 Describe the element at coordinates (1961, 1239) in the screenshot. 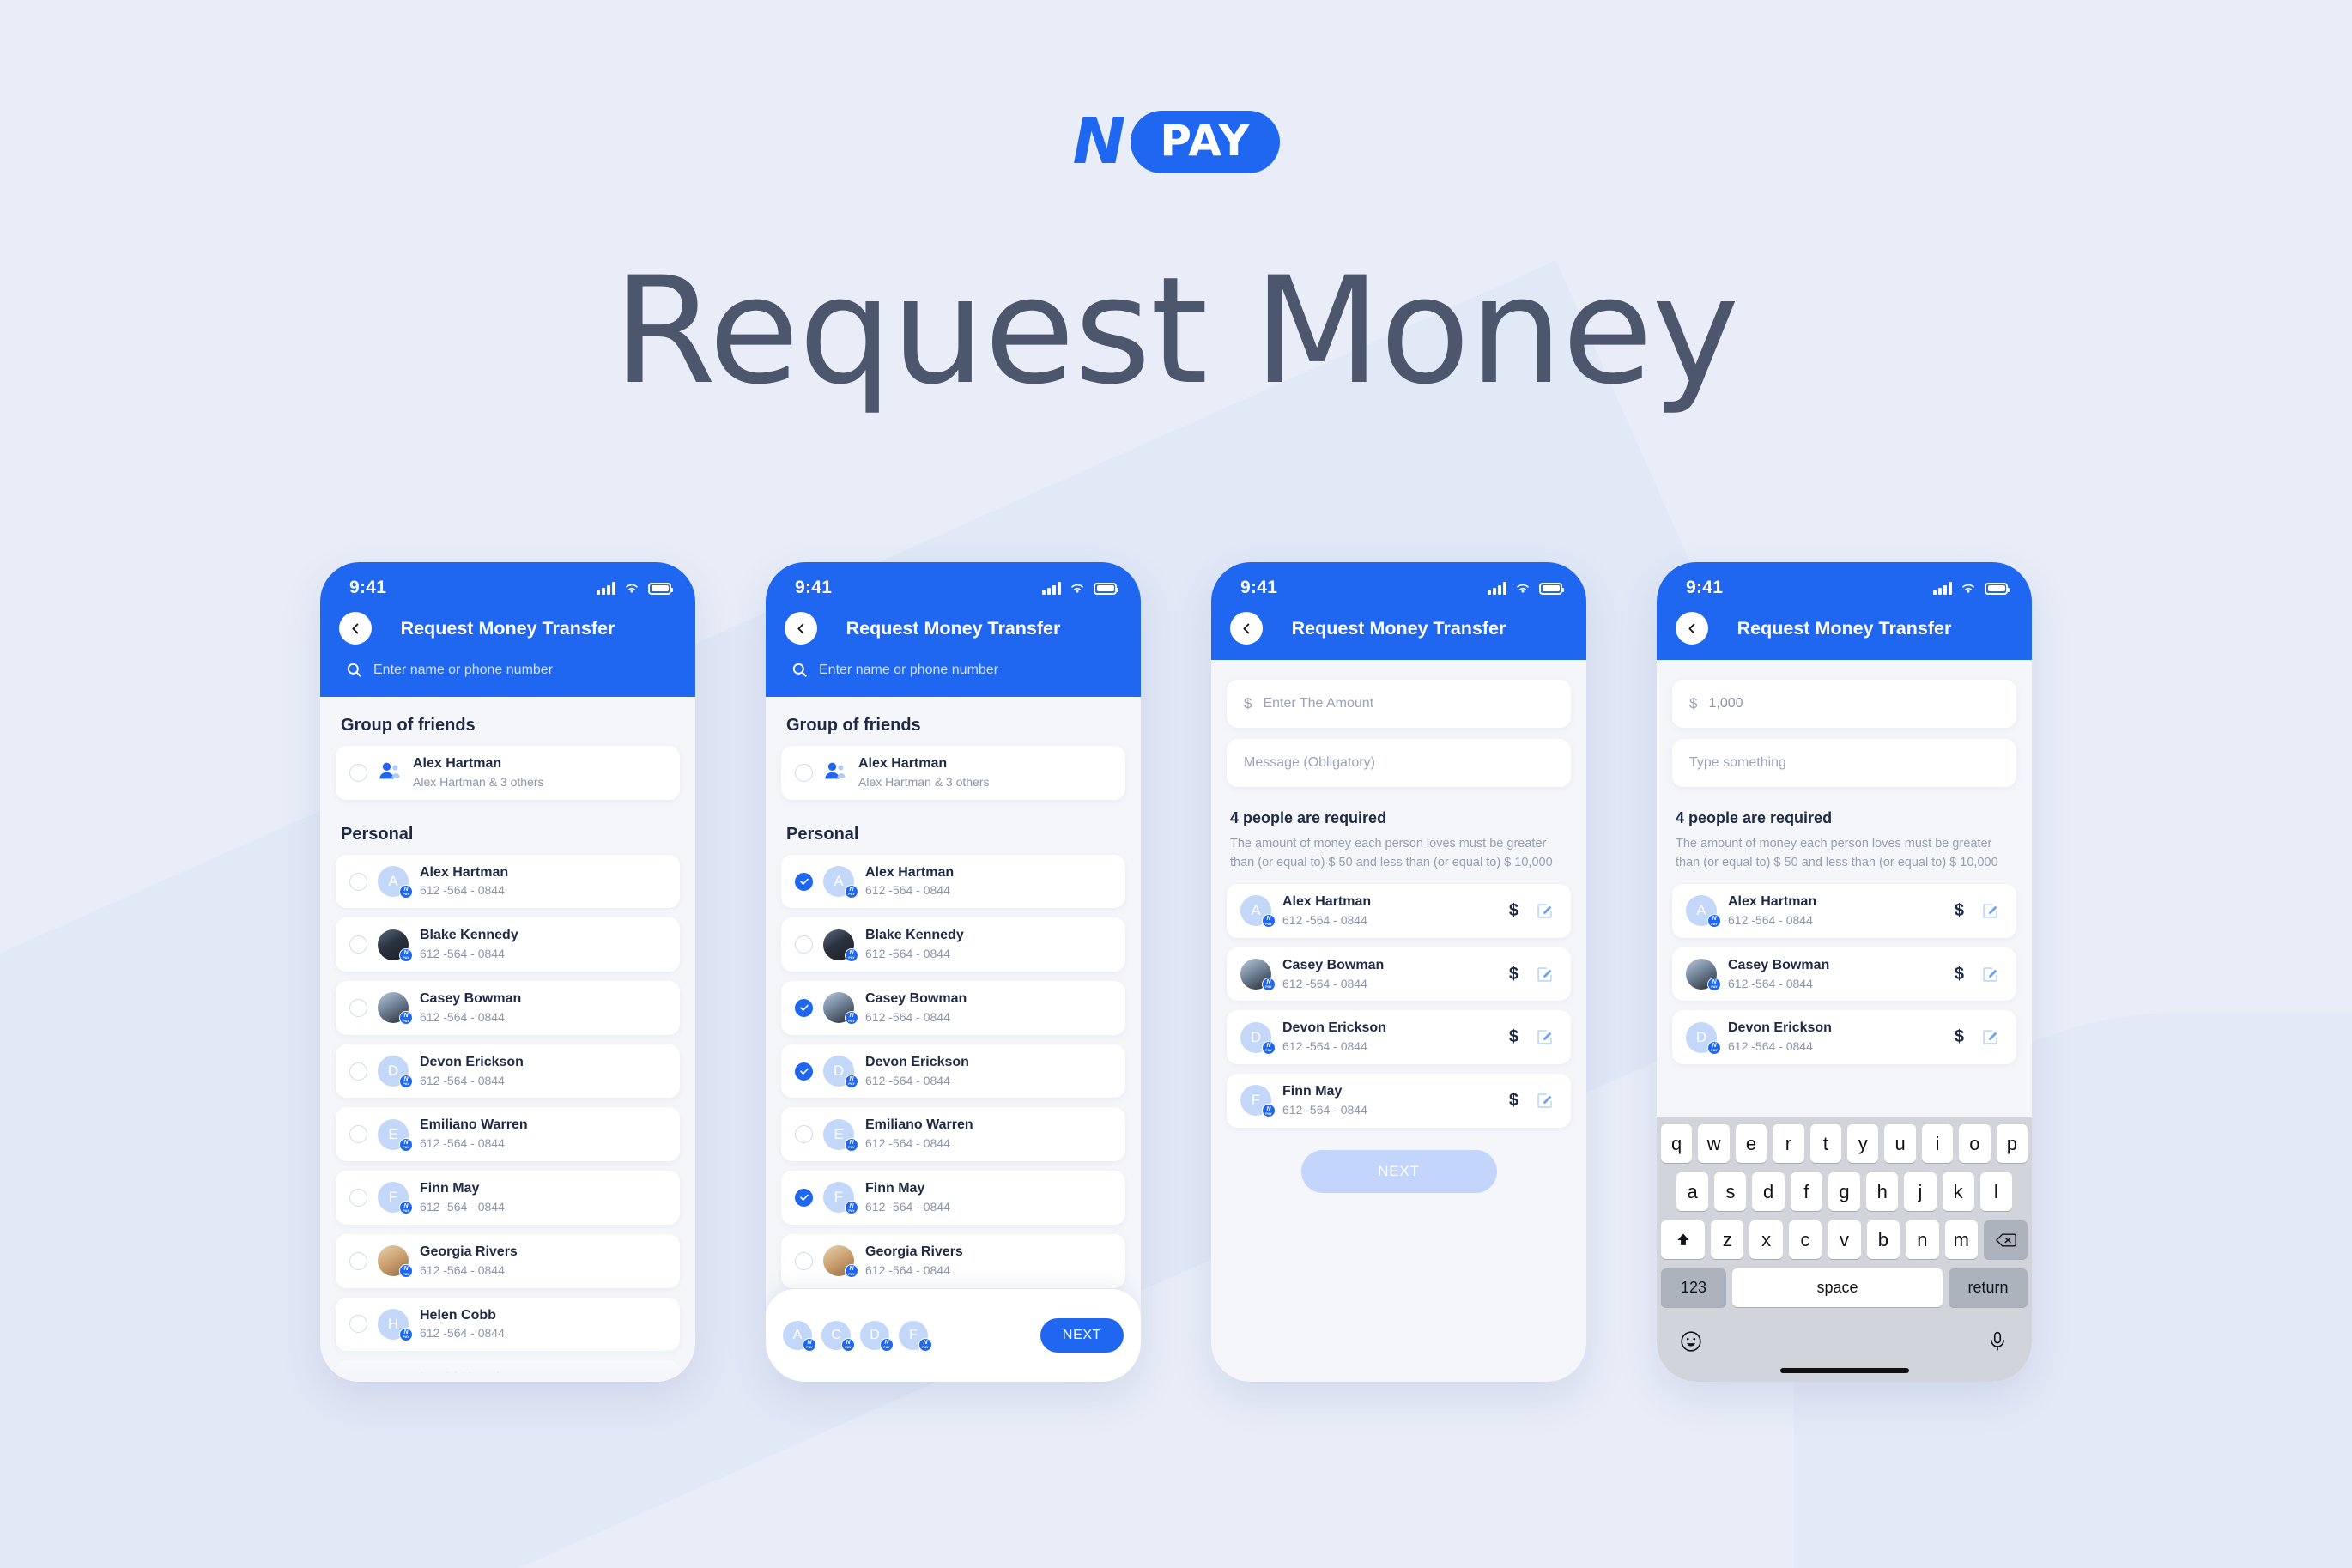

I see `key-m: m` at that location.